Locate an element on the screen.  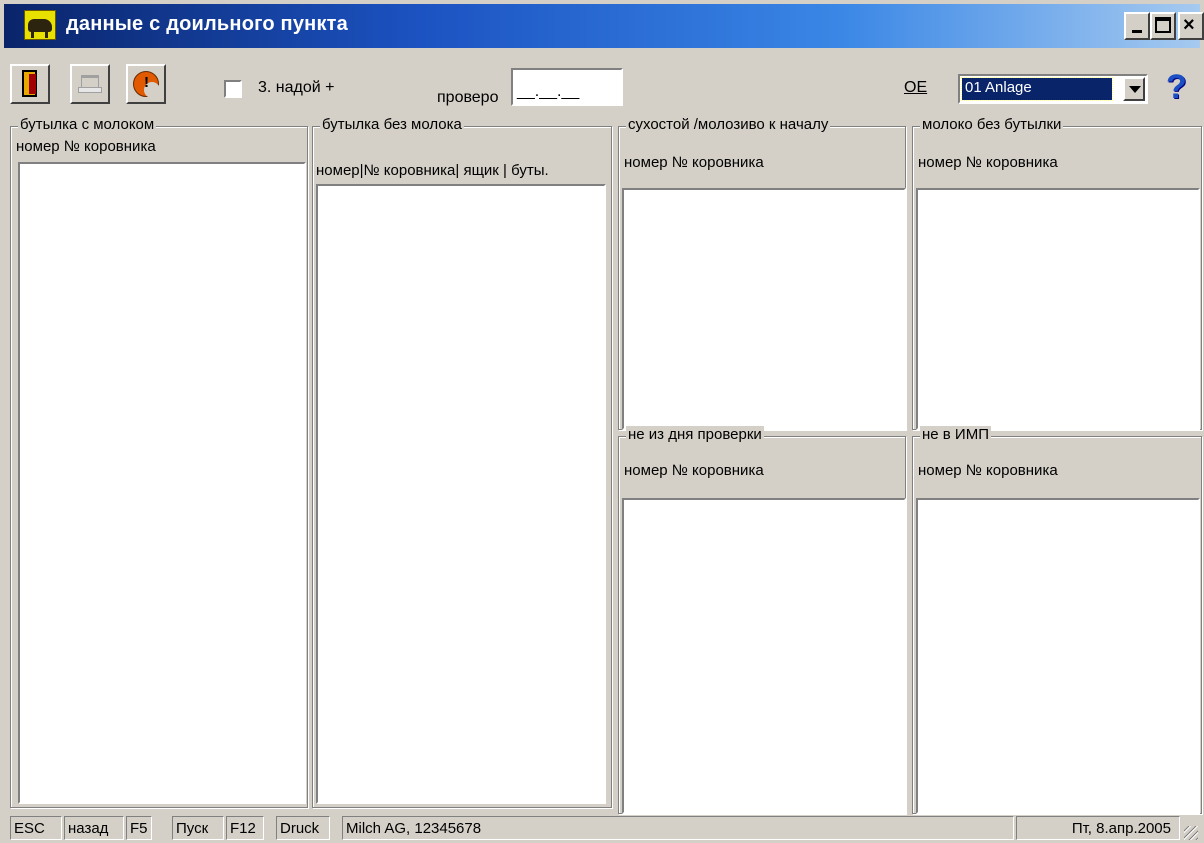
panel-caption: бутылка без молока is located at coordinates (392, 124).